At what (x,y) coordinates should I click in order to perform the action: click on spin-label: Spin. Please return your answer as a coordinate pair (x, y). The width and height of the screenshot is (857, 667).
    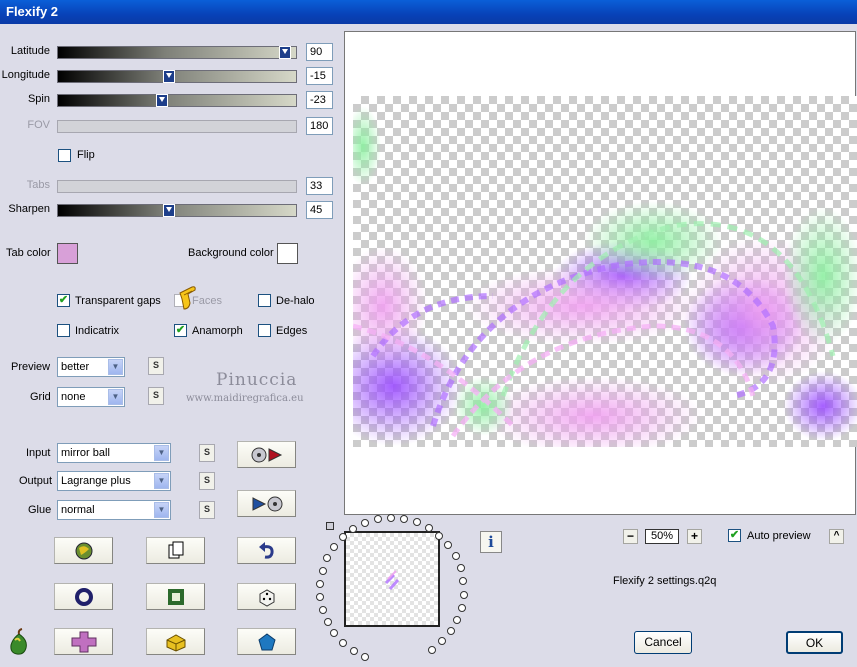
    Looking at the image, I should click on (38, 99).